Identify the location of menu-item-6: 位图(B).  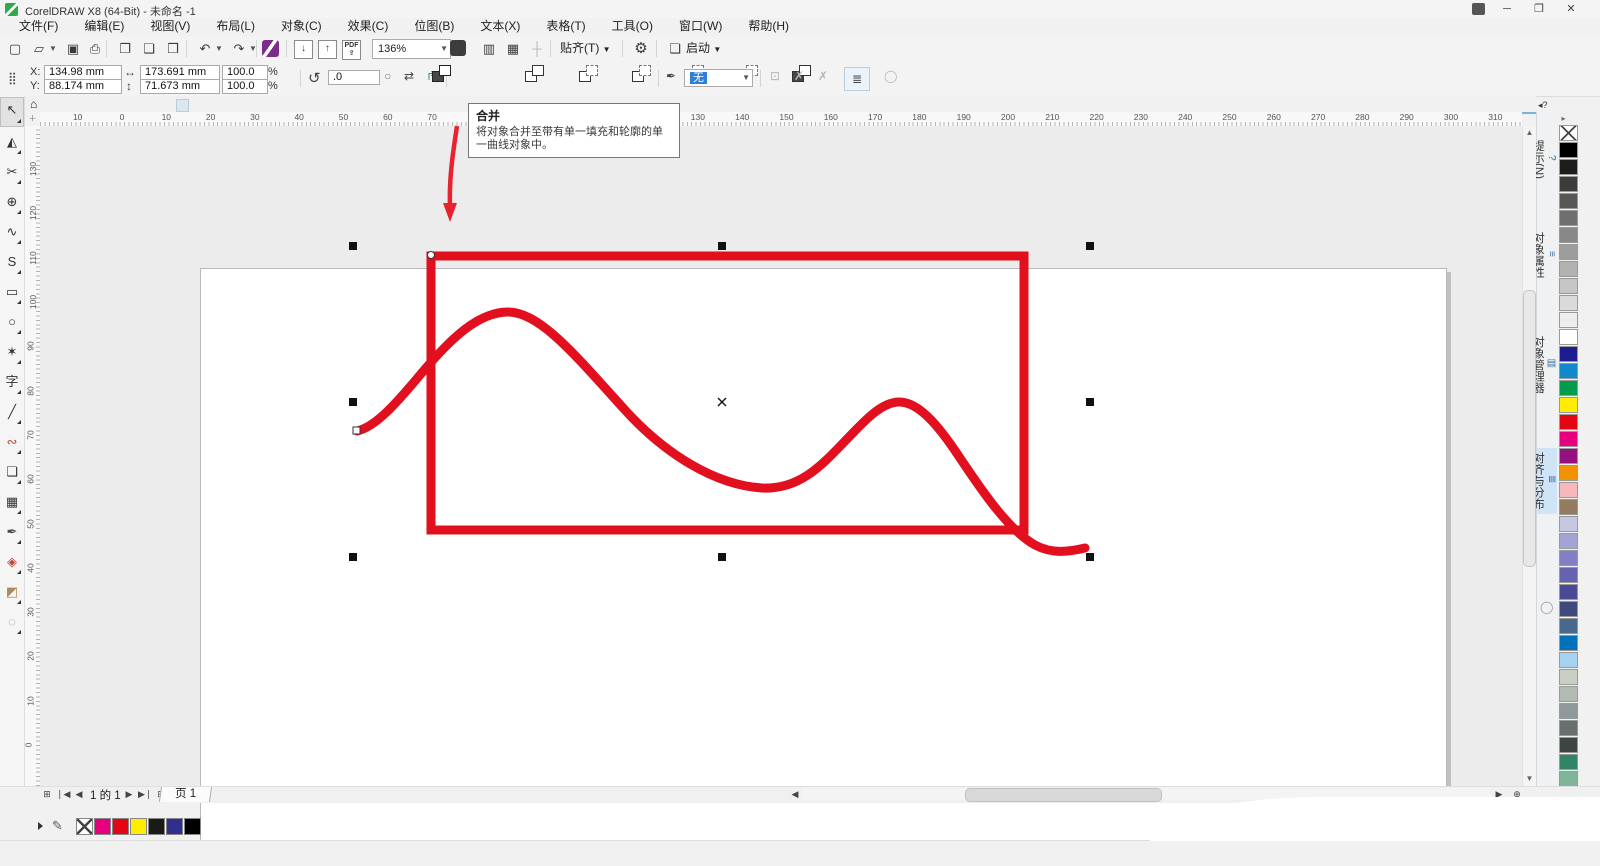
(434, 26).